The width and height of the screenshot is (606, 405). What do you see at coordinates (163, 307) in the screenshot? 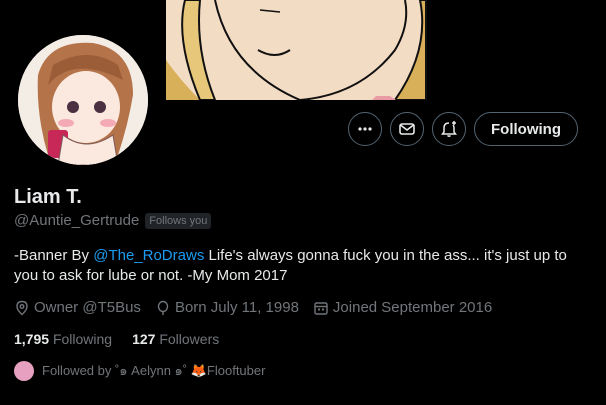
I see `balloon-icon` at bounding box center [163, 307].